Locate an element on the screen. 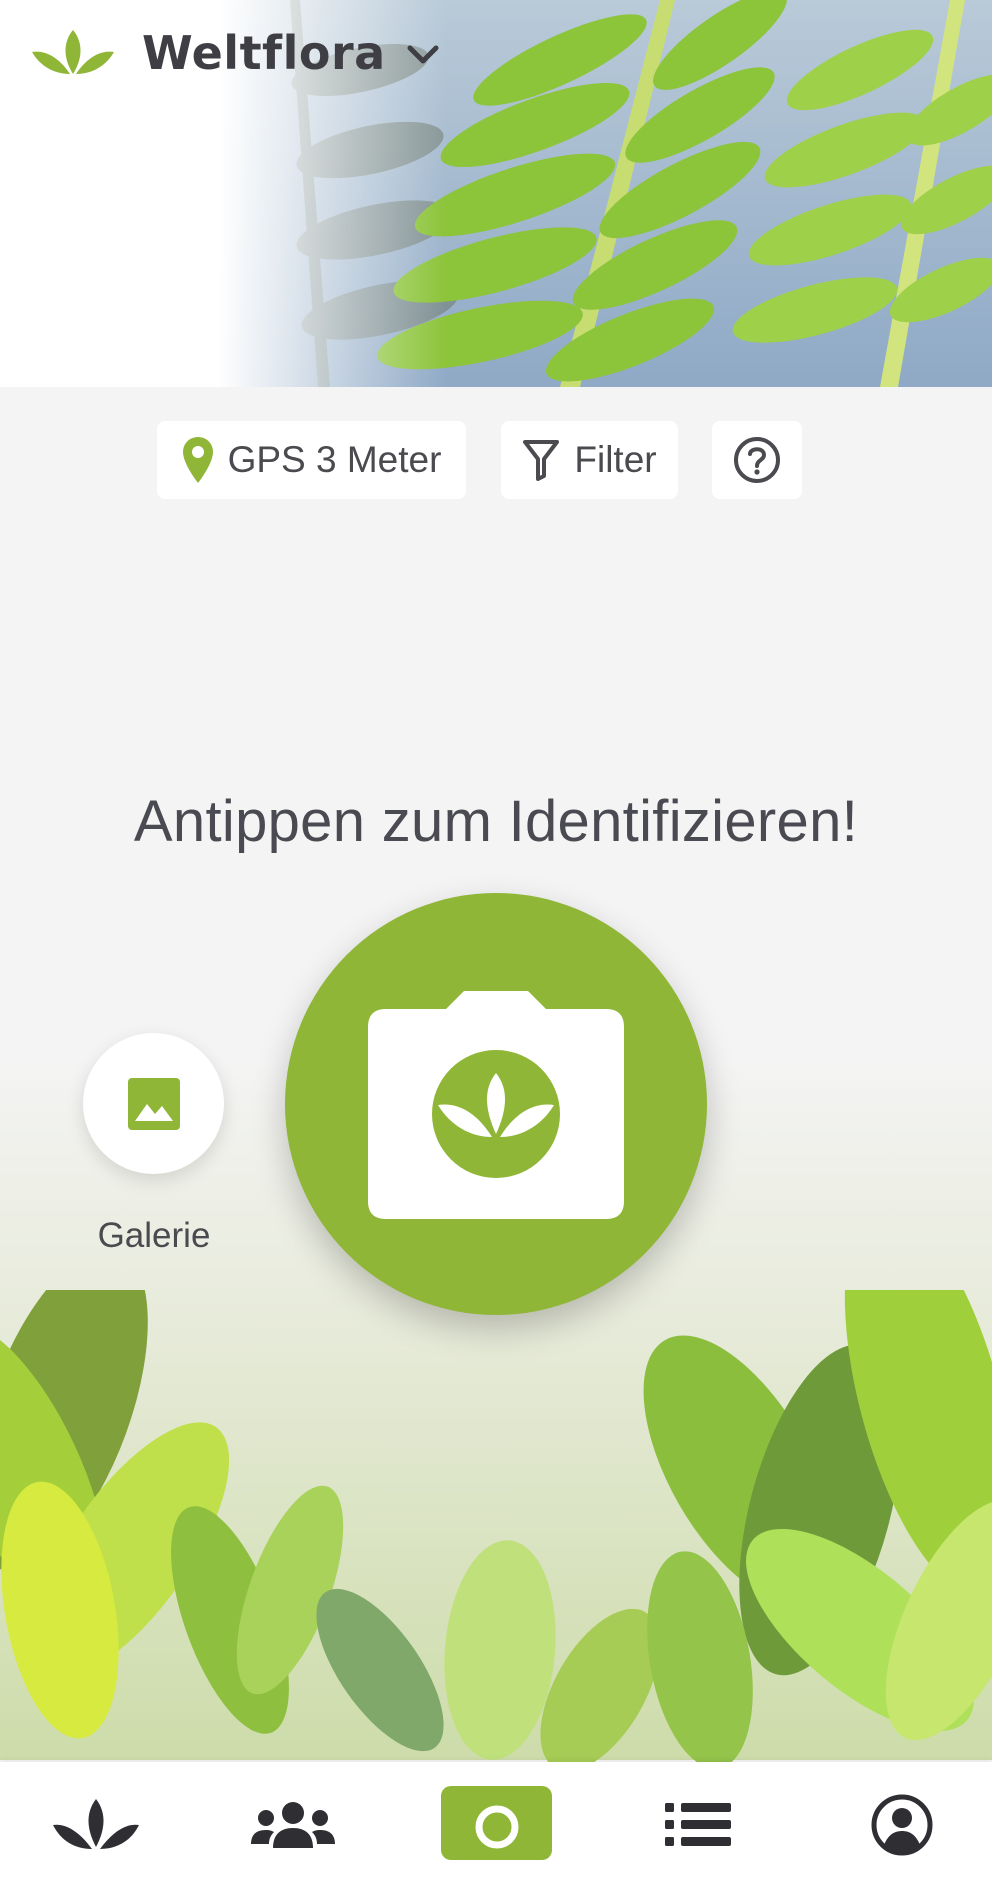  nav-plants is located at coordinates (96, 1825).